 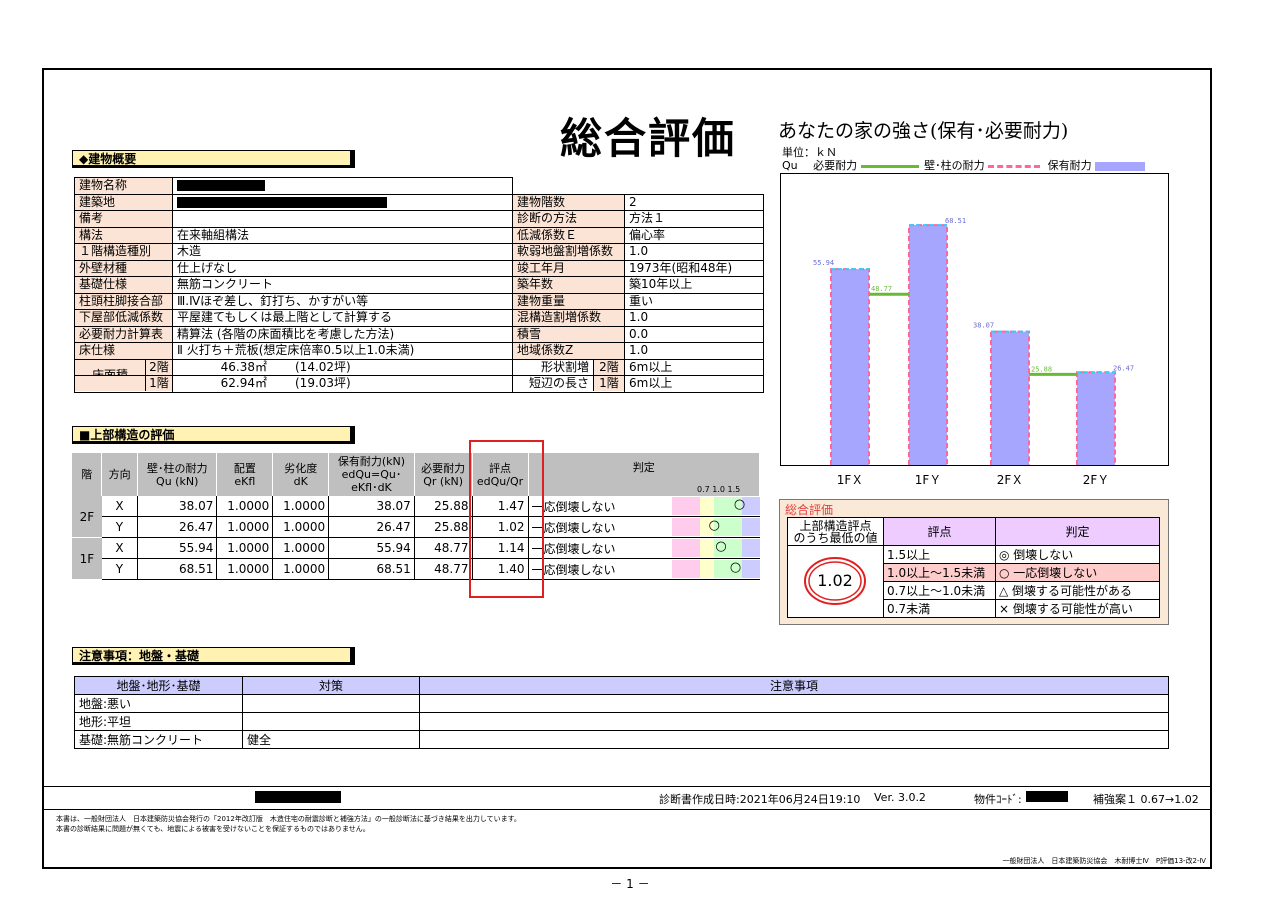 I want to click on category-label: 2FＹ, so click(x=1096, y=480).